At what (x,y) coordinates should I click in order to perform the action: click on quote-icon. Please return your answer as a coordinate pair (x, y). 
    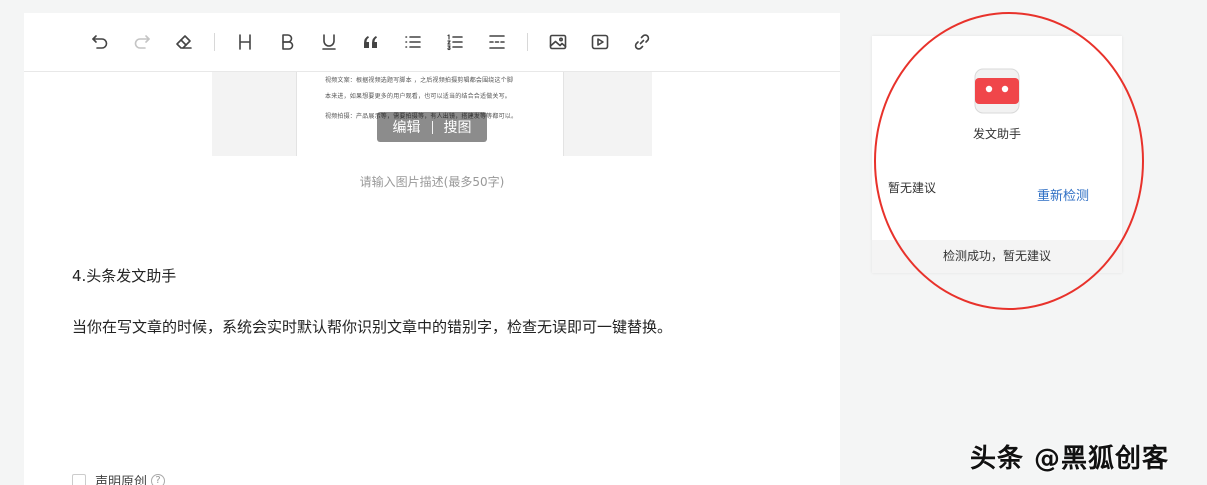
    Looking at the image, I should click on (370, 42).